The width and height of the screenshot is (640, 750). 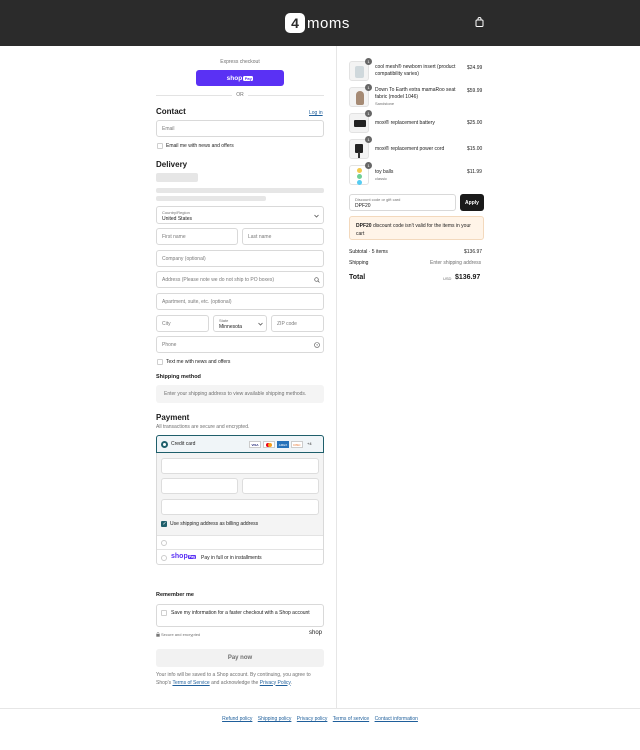 What do you see at coordinates (160, 362) in the screenshot?
I see `text-checkbox` at bounding box center [160, 362].